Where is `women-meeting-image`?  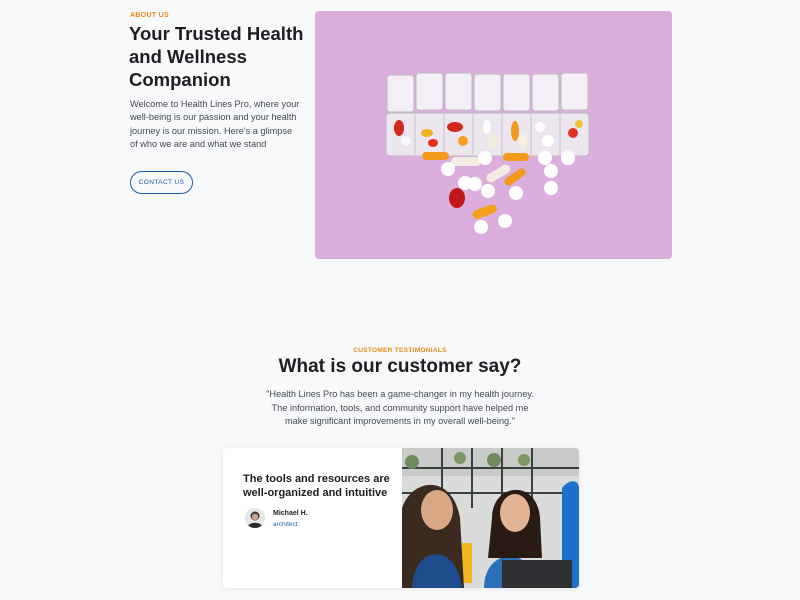
women-meeting-image is located at coordinates (490, 518).